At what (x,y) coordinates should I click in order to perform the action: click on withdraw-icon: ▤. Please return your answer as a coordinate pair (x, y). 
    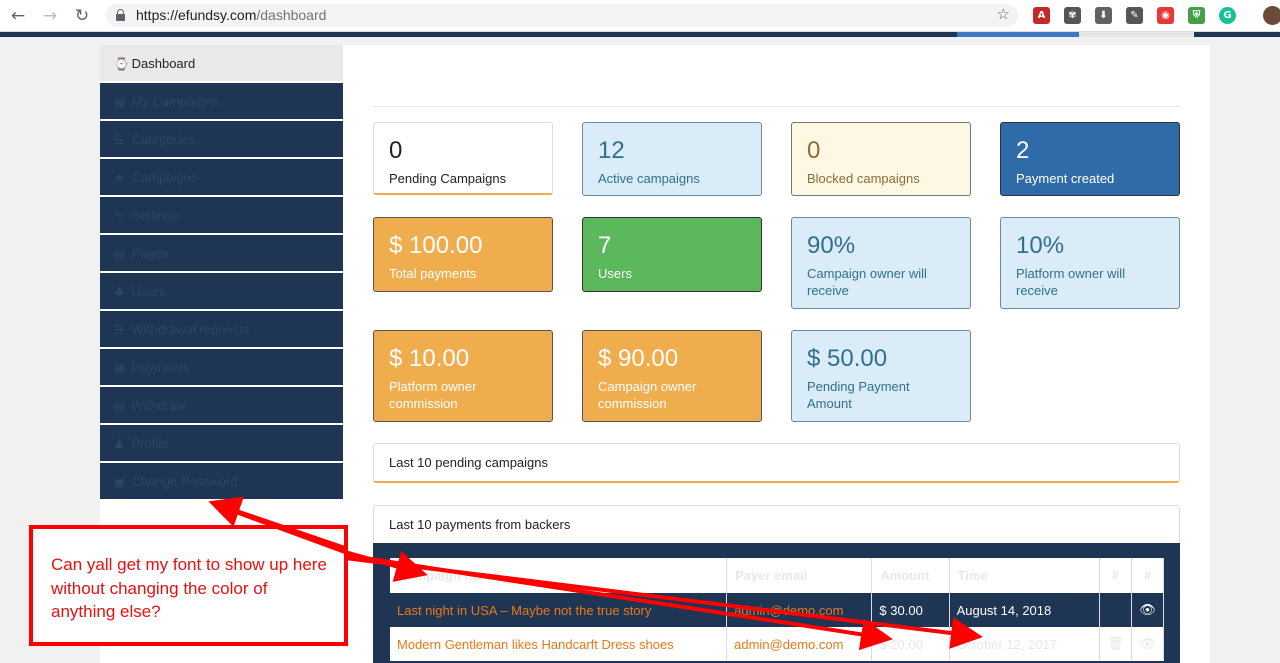
    Looking at the image, I should click on (120, 406).